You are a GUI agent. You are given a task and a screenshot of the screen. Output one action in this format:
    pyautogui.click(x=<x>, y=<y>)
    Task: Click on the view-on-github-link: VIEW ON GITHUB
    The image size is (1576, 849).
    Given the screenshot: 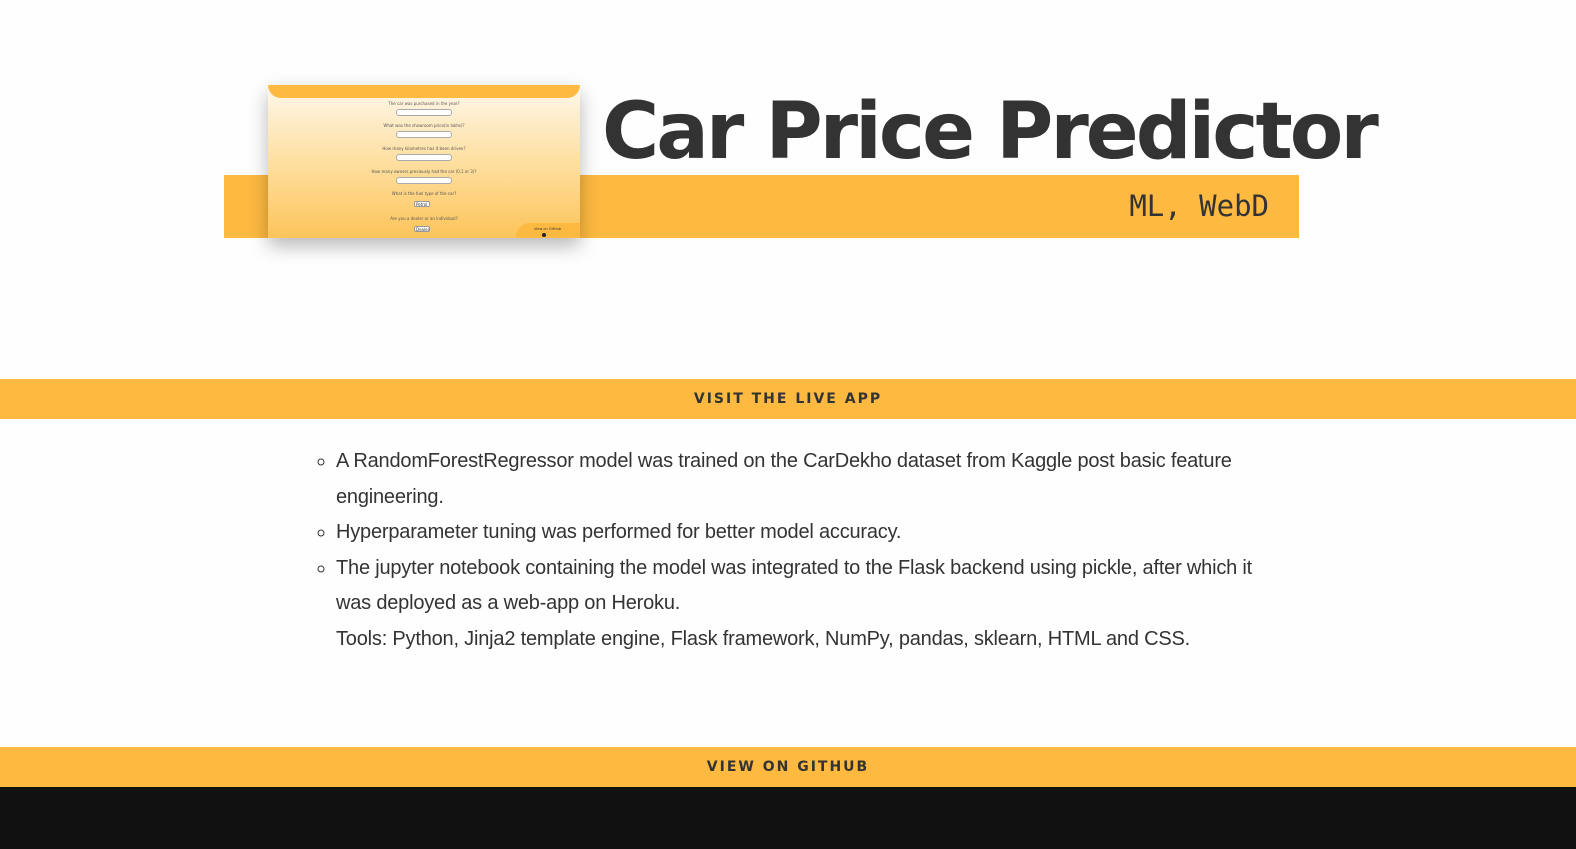 What is the action you would take?
    pyautogui.click(x=788, y=767)
    